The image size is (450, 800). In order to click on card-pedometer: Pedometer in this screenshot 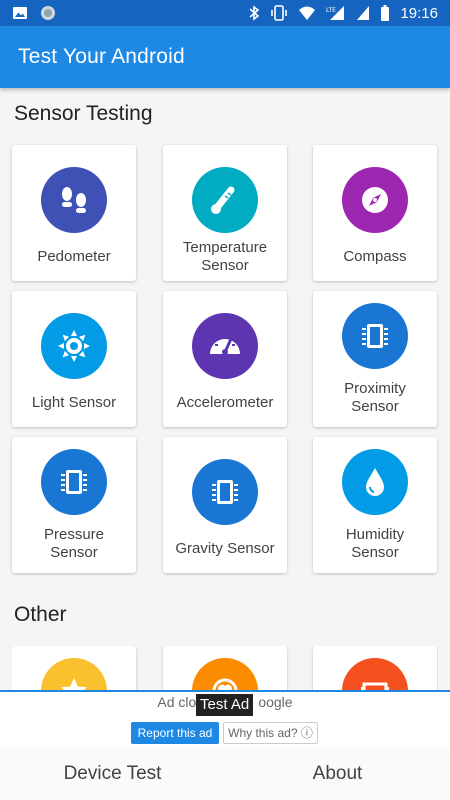, I will do `click(74, 213)`.